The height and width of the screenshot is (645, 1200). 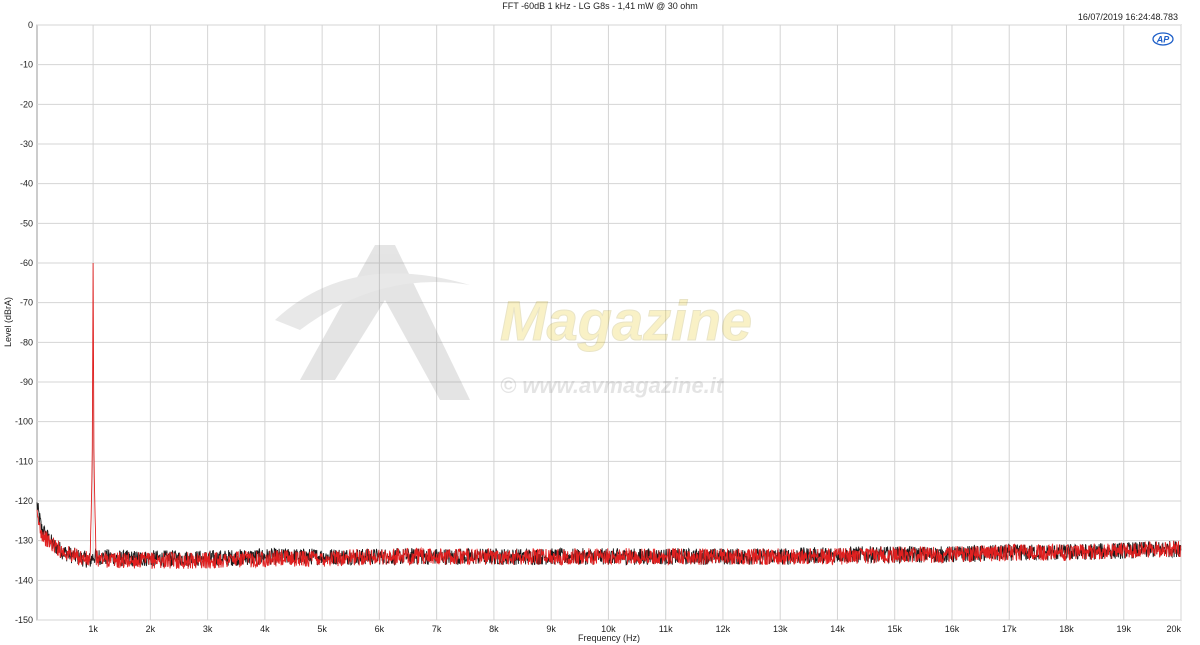 I want to click on watermark-brand: Magazine, so click(x=626, y=320).